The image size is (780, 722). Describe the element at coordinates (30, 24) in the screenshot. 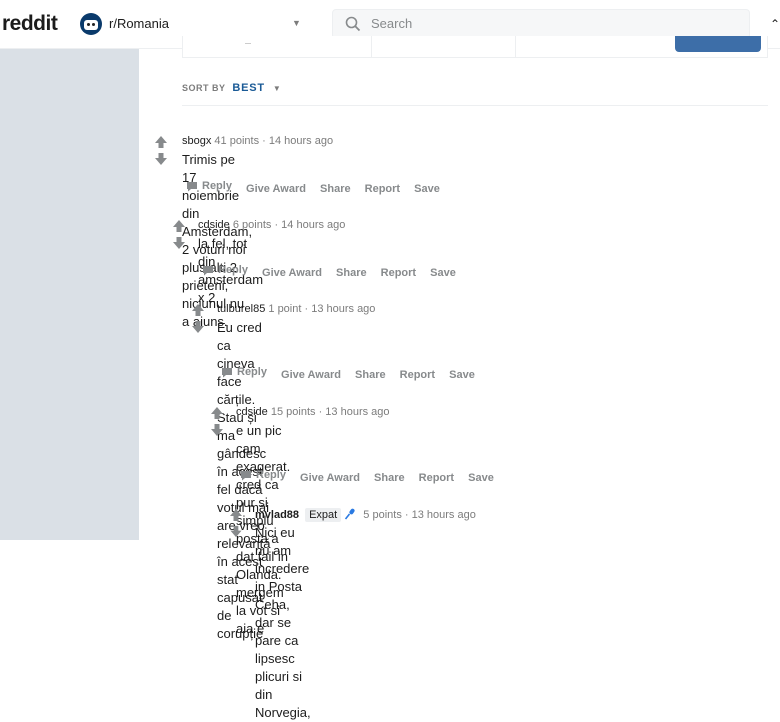

I see `reddit-logo: reddit` at that location.